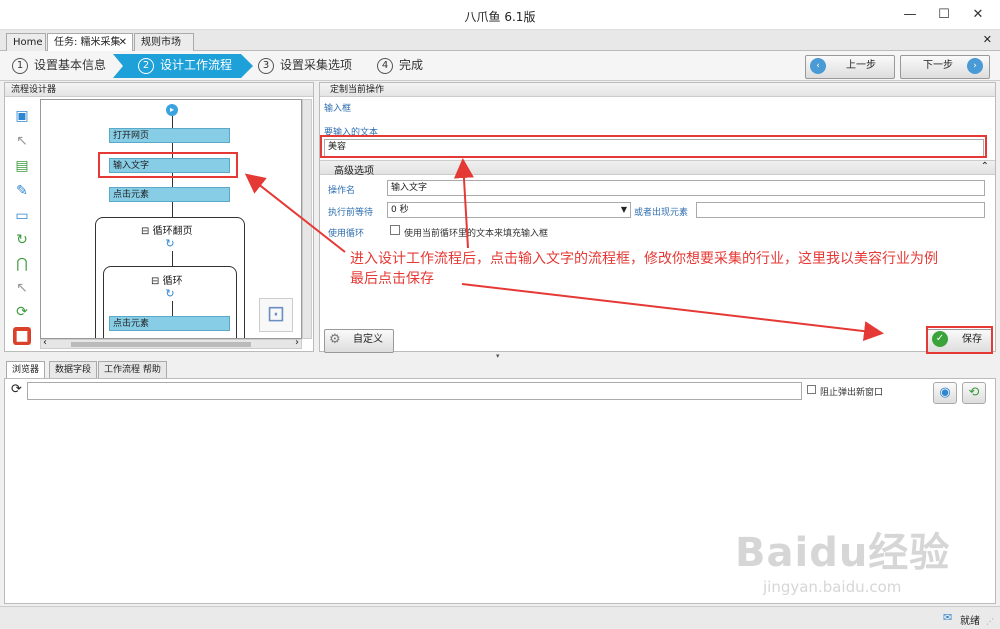 The image size is (1000, 629). Describe the element at coordinates (843, 553) in the screenshot. I see `watermark-brand: Baidu经验` at that location.